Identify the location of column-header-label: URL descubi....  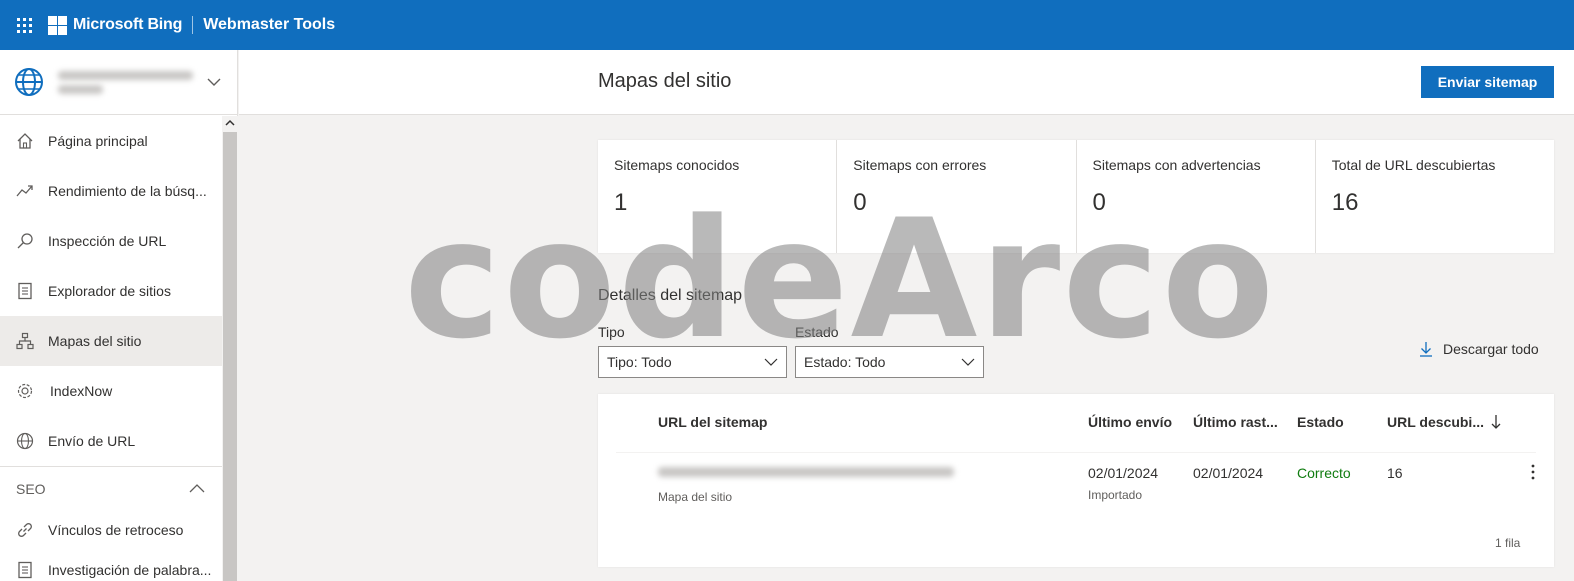
(1435, 422).